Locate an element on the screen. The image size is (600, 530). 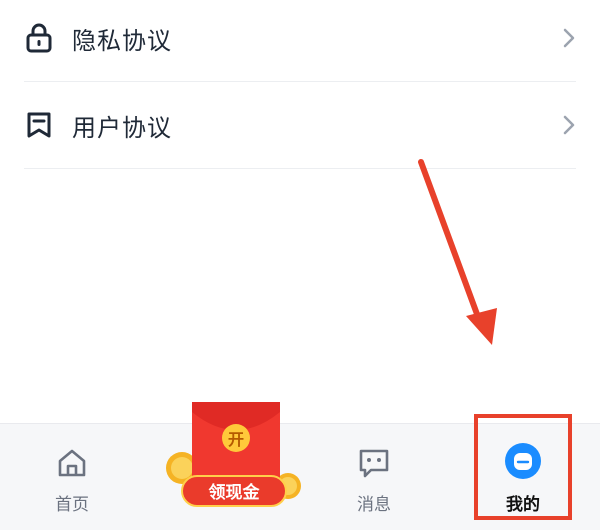
red-packet-badge: 开 is located at coordinates (236, 439).